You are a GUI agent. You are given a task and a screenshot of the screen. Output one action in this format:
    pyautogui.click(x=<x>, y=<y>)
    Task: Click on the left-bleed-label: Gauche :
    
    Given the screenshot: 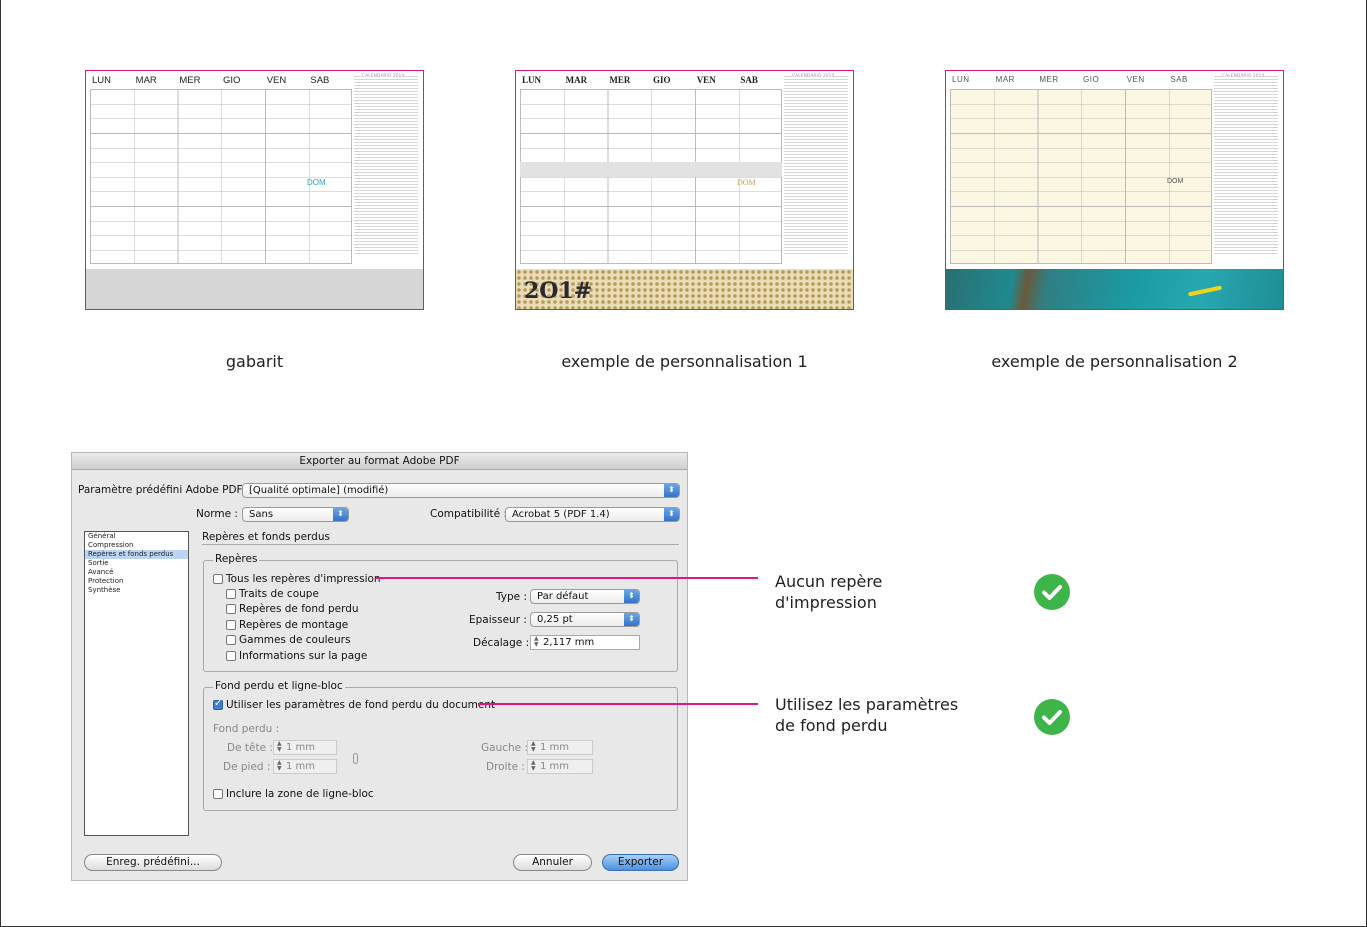 What is the action you would take?
    pyautogui.click(x=504, y=748)
    